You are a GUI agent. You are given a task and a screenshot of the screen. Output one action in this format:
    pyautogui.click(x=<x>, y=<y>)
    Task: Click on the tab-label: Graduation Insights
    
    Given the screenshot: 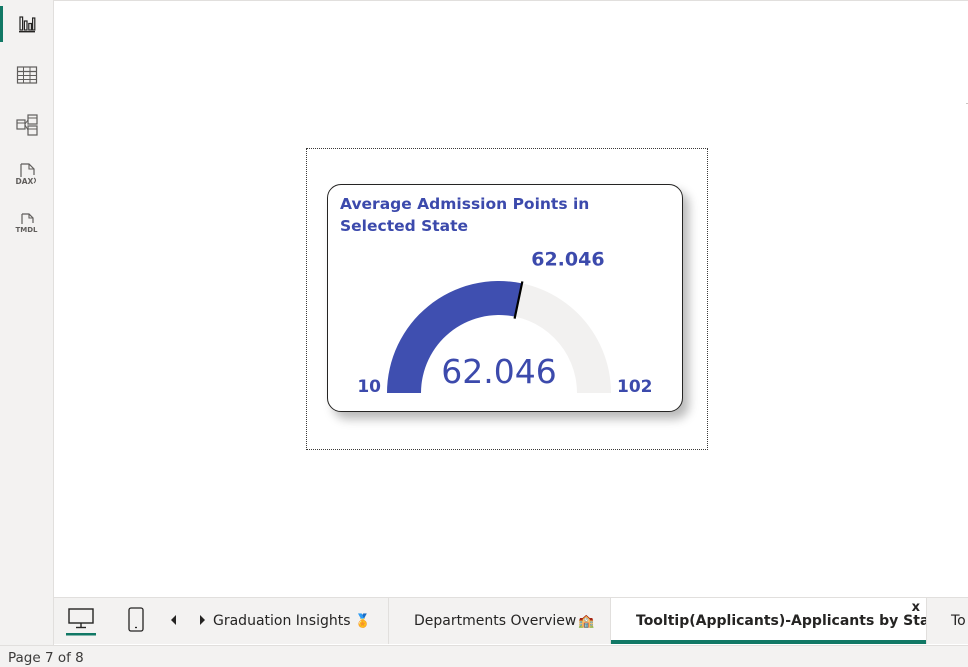 What is the action you would take?
    pyautogui.click(x=282, y=621)
    